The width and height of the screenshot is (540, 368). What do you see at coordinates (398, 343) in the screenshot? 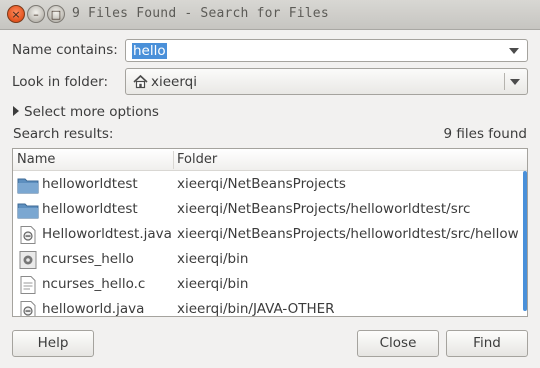
I see `close-button: Close` at bounding box center [398, 343].